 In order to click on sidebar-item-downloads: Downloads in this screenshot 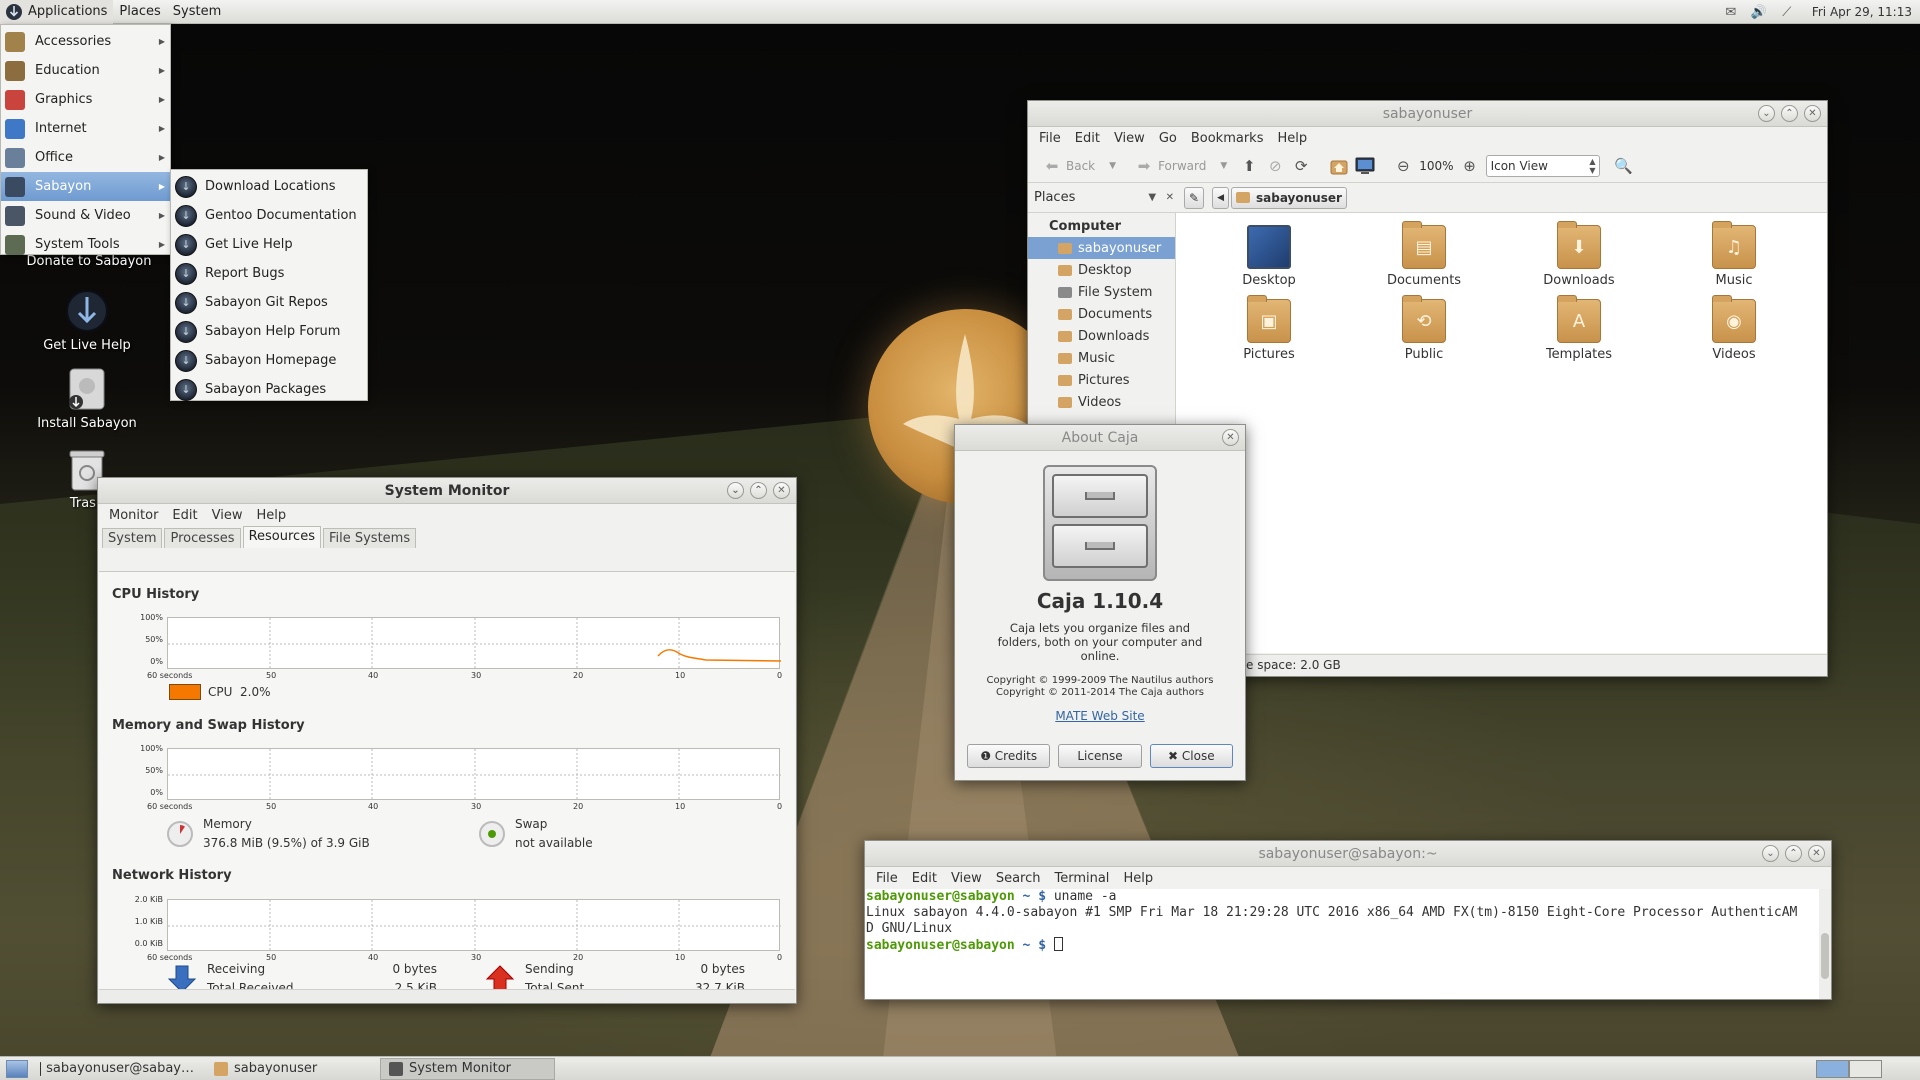, I will do `click(1101, 336)`.